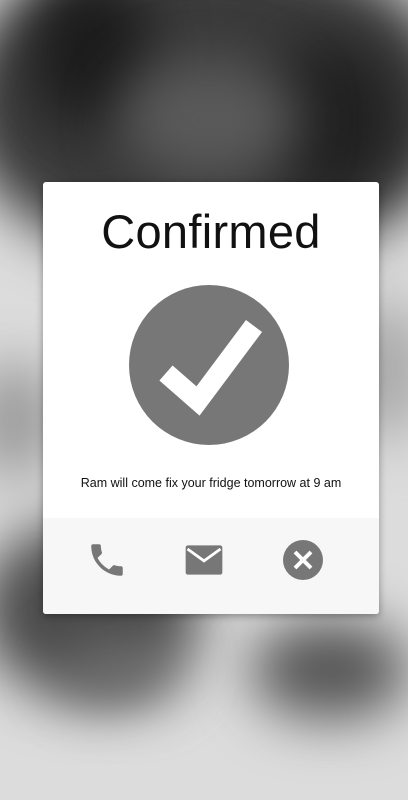  I want to click on close-button, so click(303, 560).